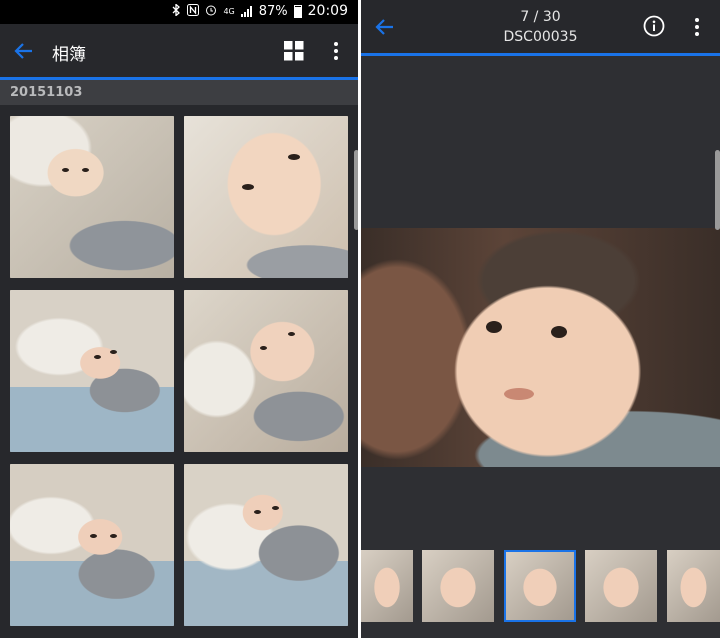 The width and height of the screenshot is (720, 638). What do you see at coordinates (24, 51) in the screenshot?
I see `back-arrow-icon` at bounding box center [24, 51].